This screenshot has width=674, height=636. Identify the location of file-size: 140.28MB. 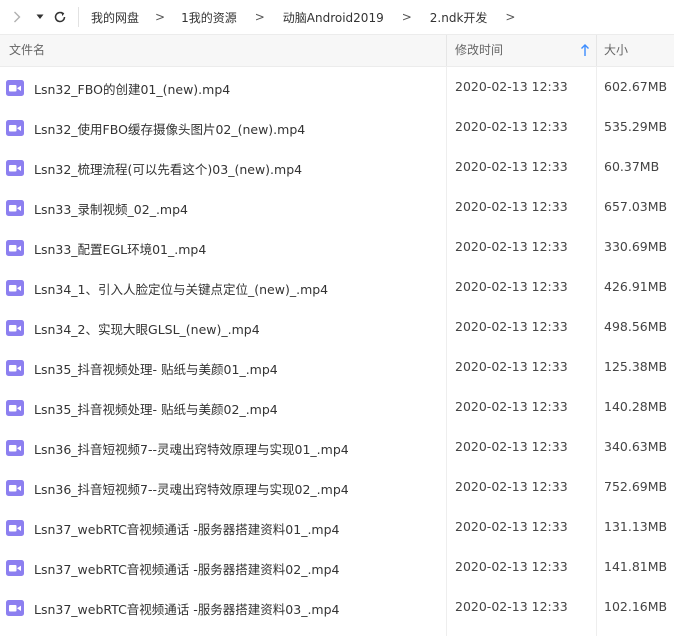
(636, 406).